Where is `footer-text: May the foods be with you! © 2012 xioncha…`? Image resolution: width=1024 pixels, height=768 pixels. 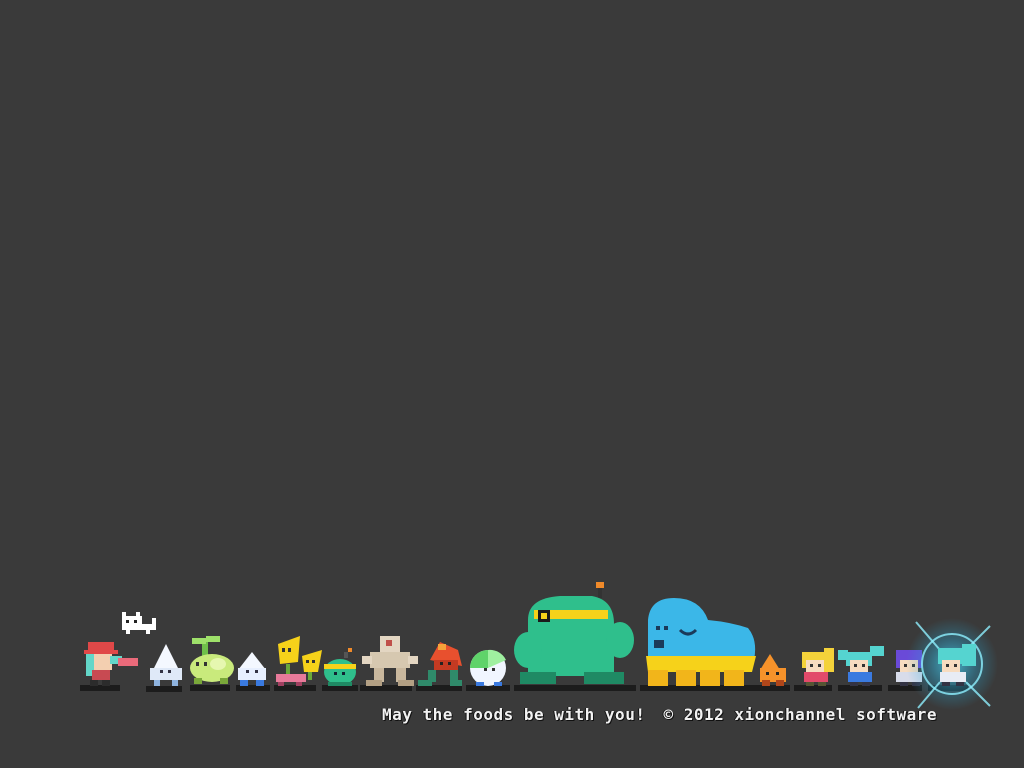 footer-text: May the foods be with you! © 2012 xioncha… is located at coordinates (659, 714).